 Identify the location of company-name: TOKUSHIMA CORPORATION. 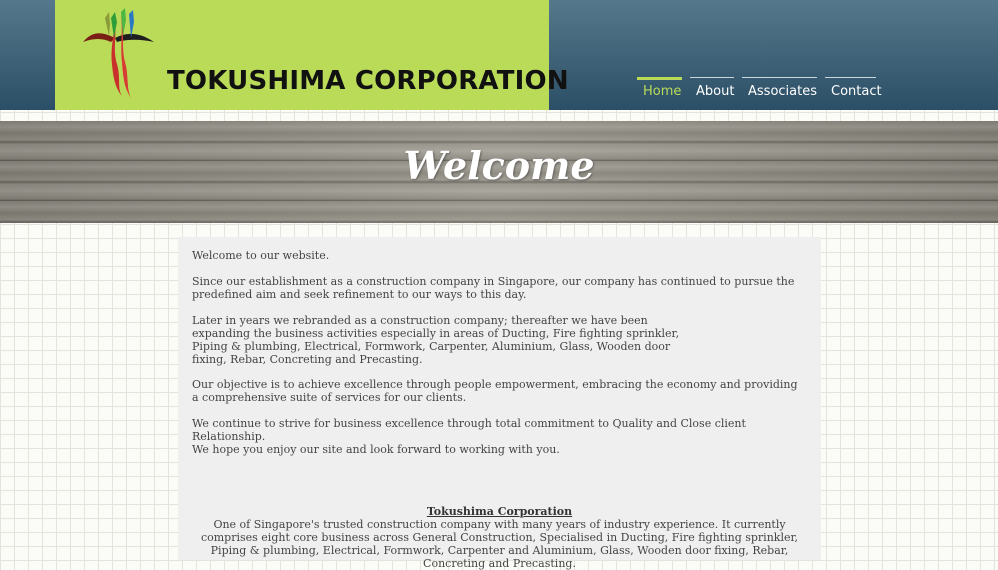
(368, 81).